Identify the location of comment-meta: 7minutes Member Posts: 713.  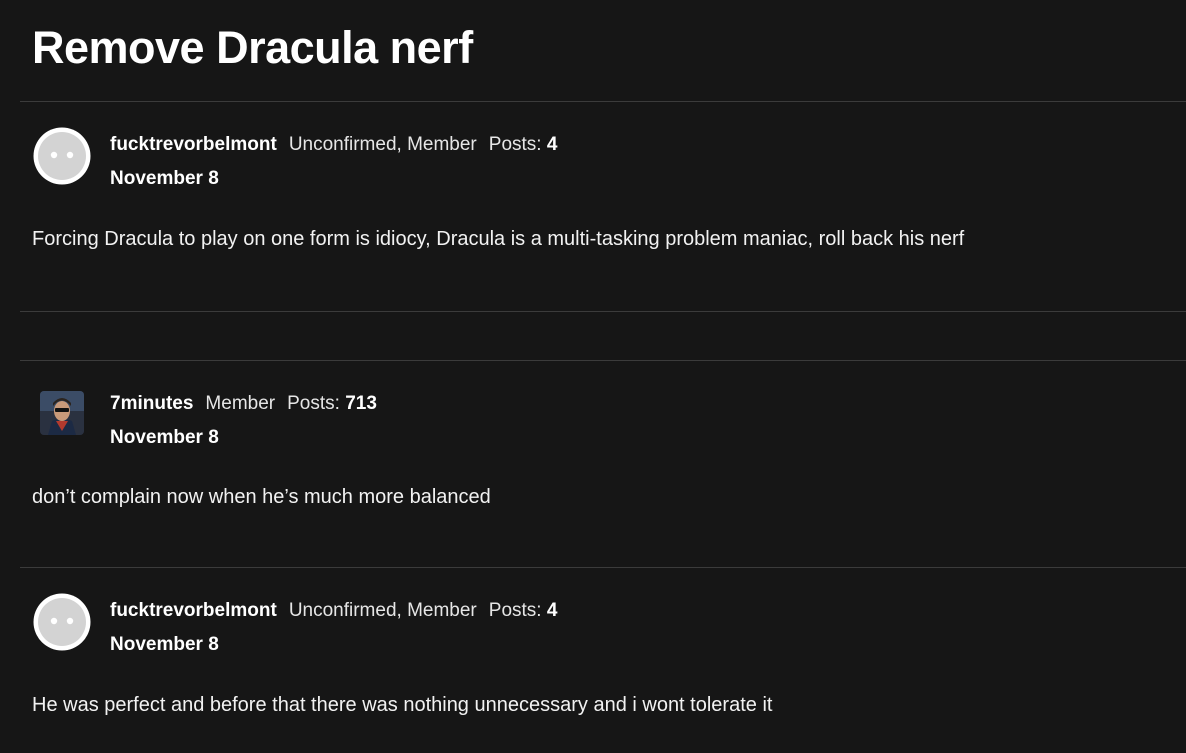
(243, 404).